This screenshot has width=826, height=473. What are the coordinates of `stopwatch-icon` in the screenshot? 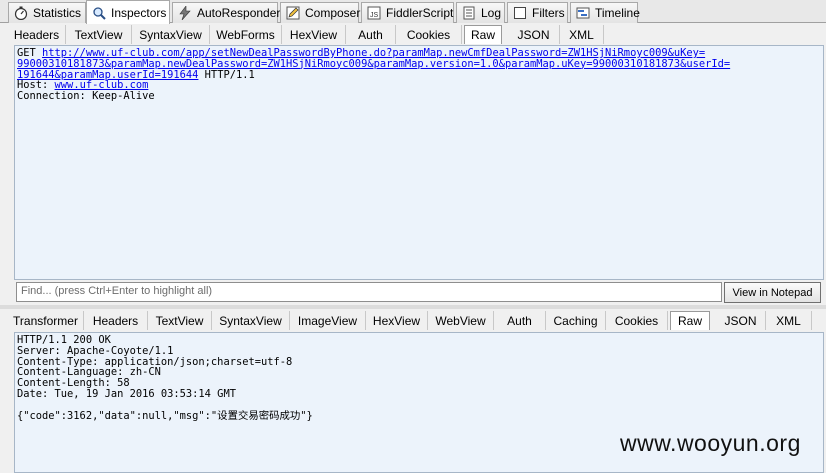 It's located at (21, 13).